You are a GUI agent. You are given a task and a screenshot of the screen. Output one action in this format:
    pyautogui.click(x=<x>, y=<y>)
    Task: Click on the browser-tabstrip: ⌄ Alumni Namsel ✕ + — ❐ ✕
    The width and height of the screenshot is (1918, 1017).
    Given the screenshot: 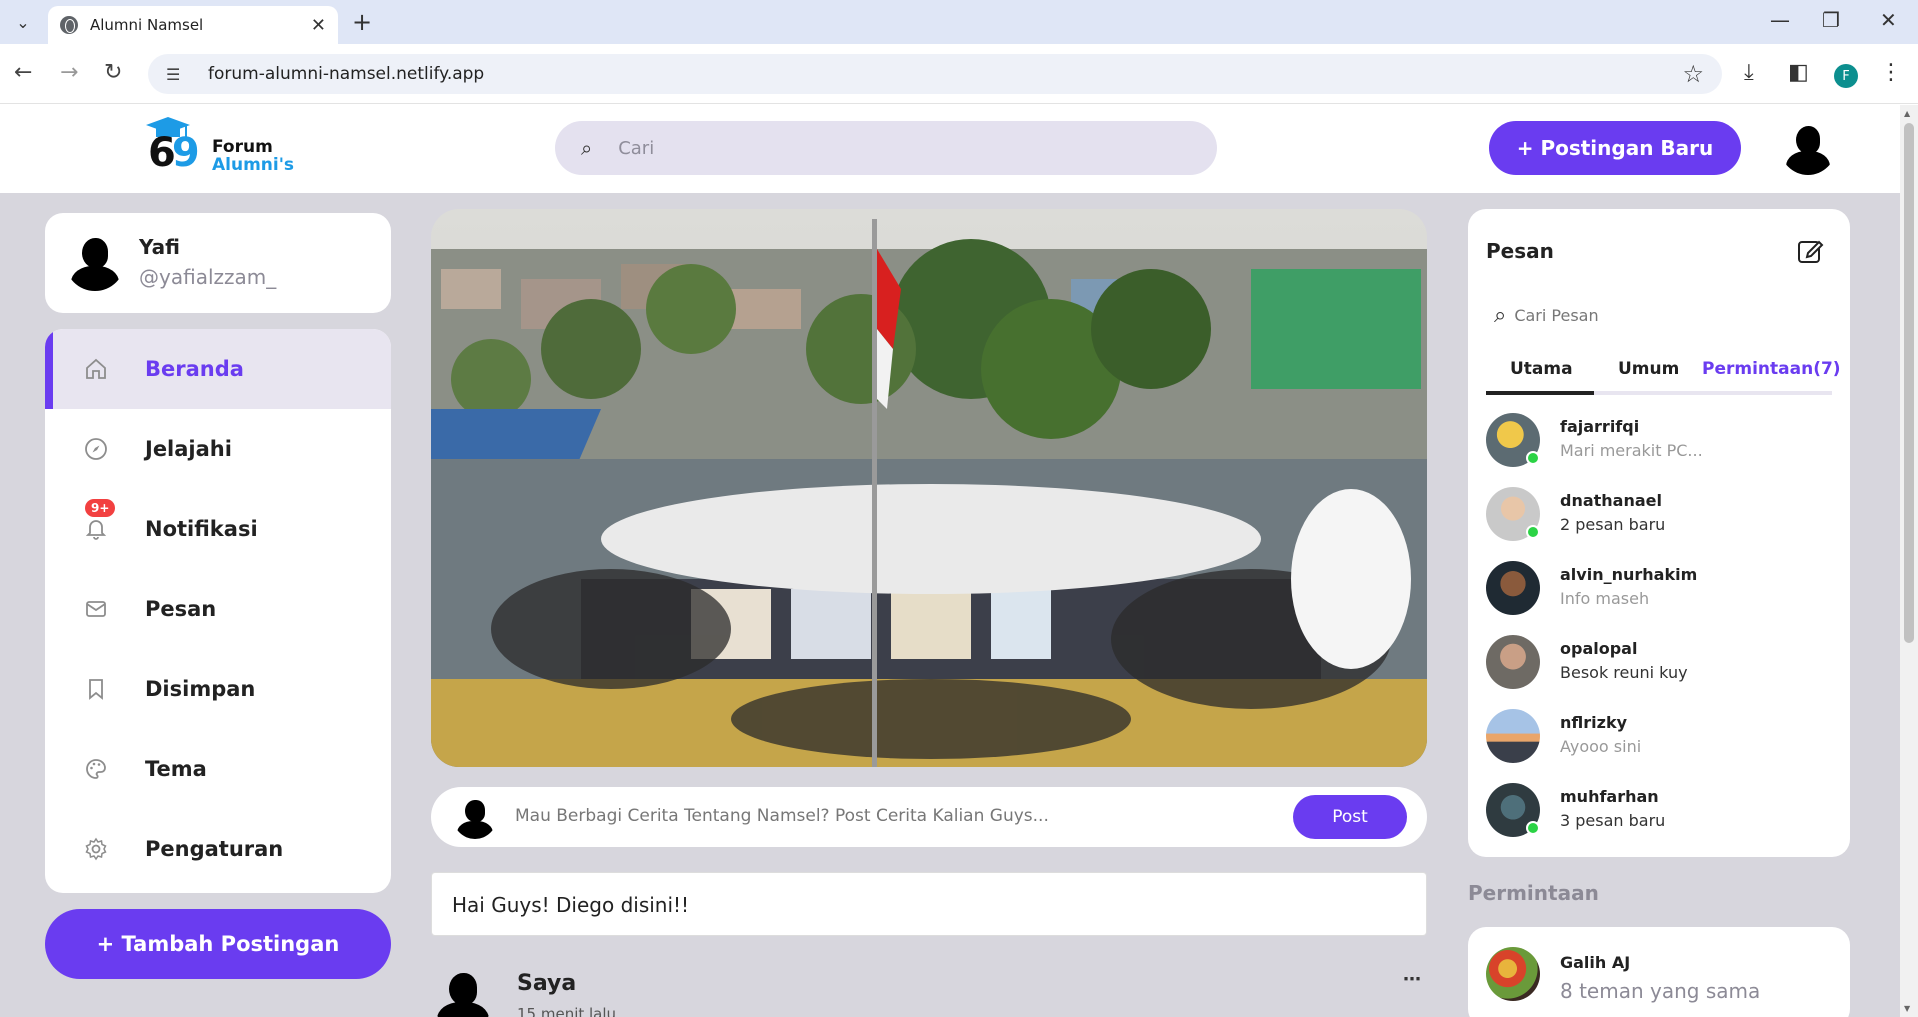 What is the action you would take?
    pyautogui.click(x=959, y=22)
    